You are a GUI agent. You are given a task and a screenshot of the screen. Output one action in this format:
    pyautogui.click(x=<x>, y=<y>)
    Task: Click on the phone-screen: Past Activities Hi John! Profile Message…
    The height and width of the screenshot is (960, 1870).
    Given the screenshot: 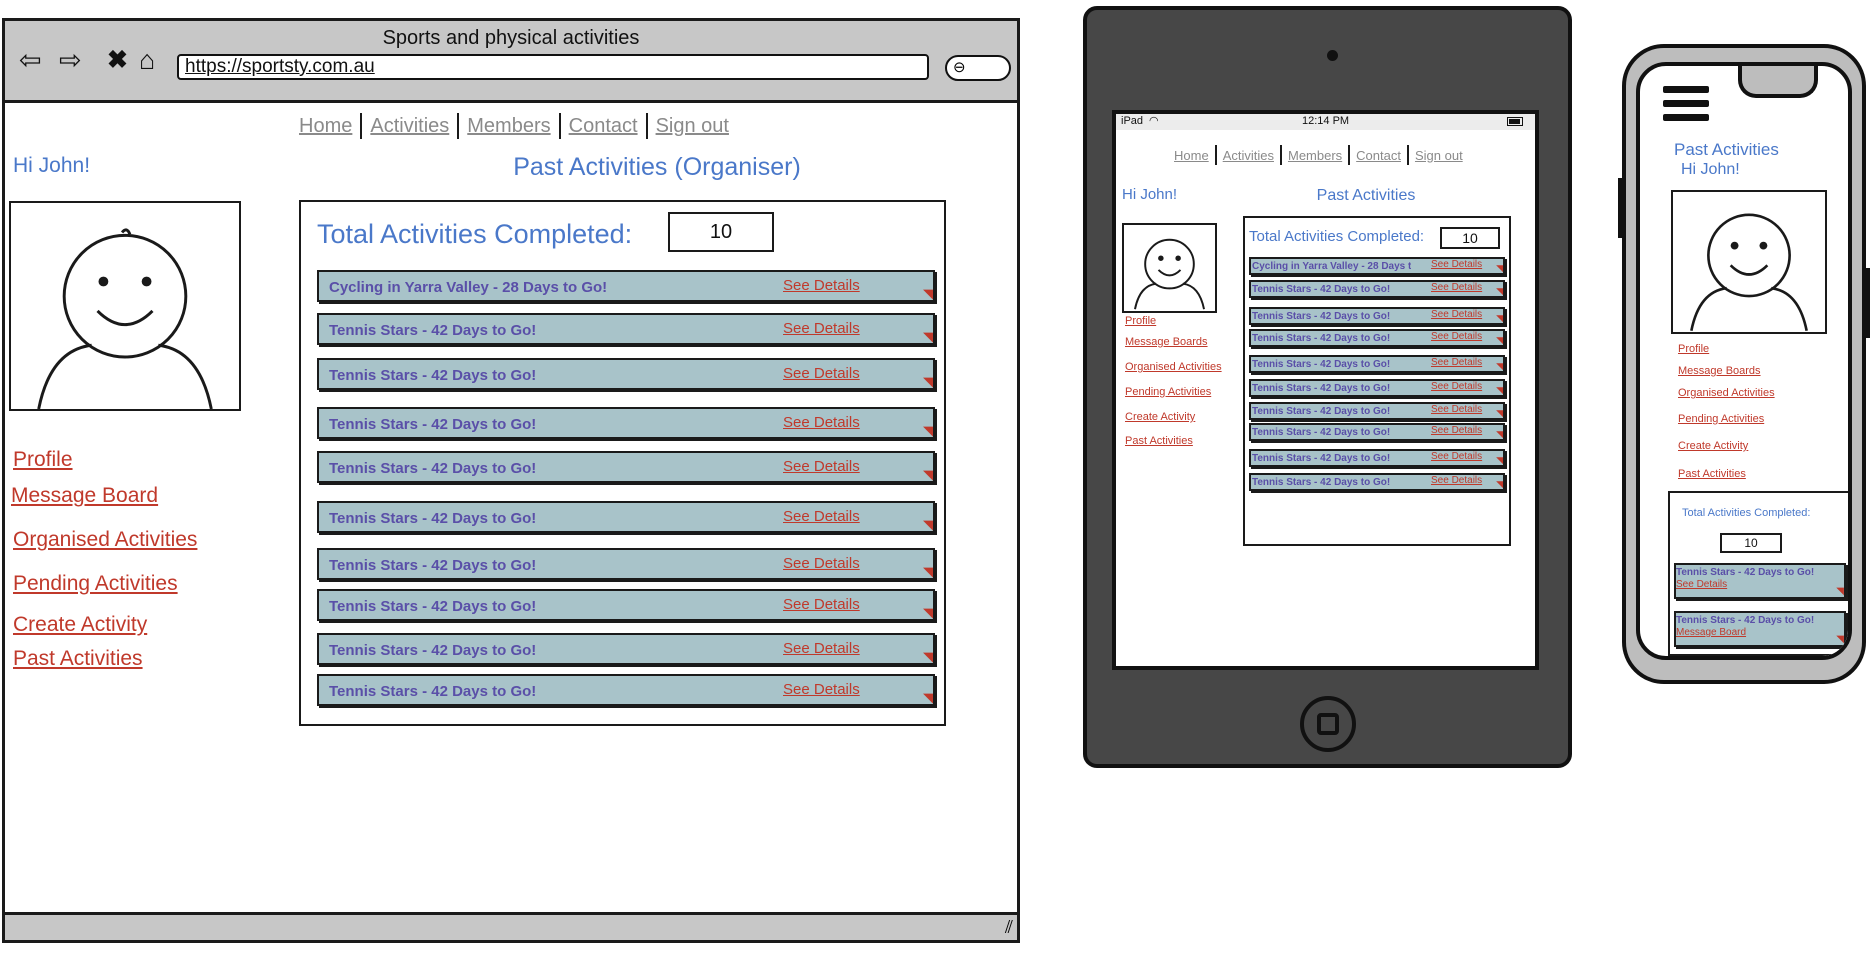 What is the action you would take?
    pyautogui.click(x=1744, y=361)
    